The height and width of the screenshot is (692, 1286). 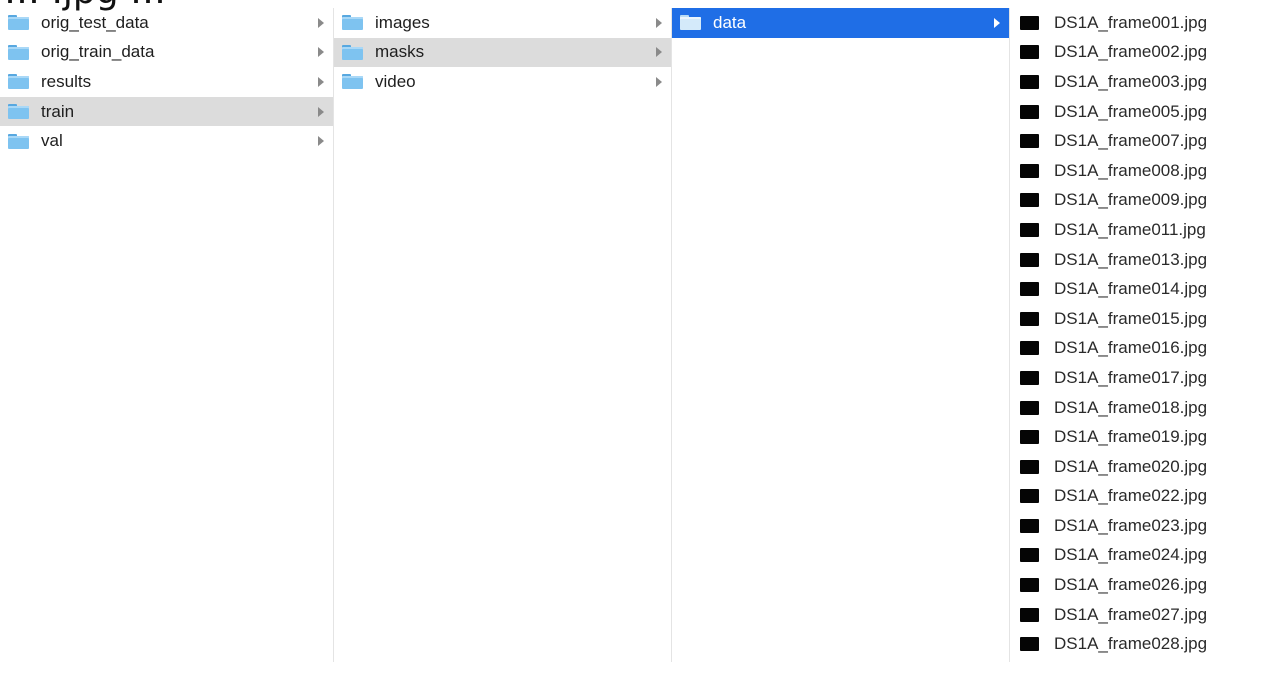 What do you see at coordinates (1131, 377) in the screenshot?
I see `file-label: DS1A_frame017.jpg` at bounding box center [1131, 377].